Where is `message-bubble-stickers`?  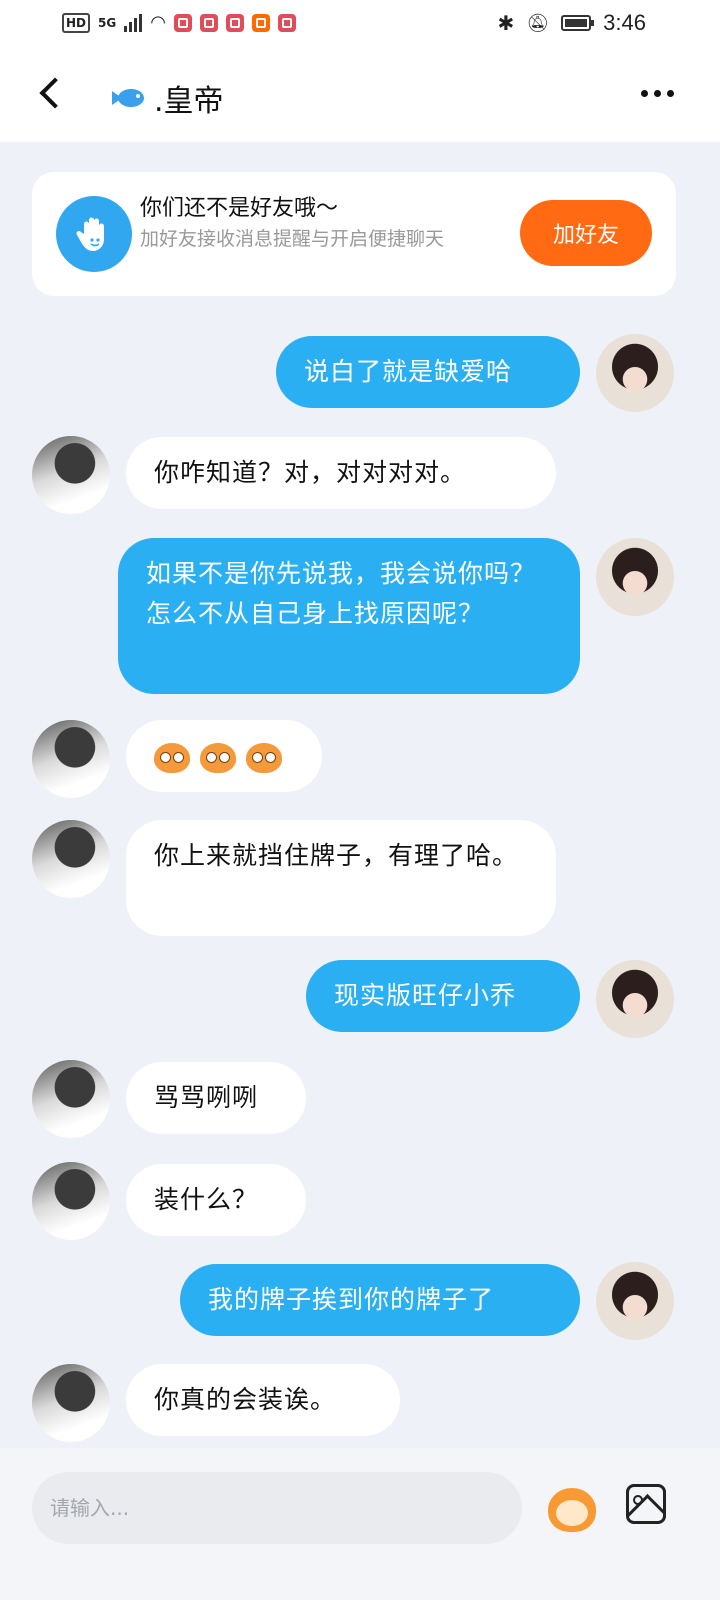 message-bubble-stickers is located at coordinates (224, 756).